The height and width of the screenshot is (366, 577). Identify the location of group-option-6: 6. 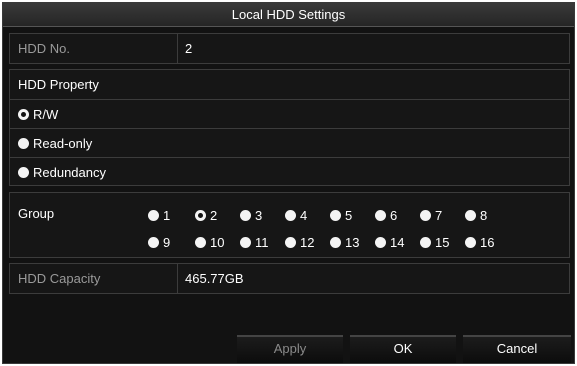
(386, 215).